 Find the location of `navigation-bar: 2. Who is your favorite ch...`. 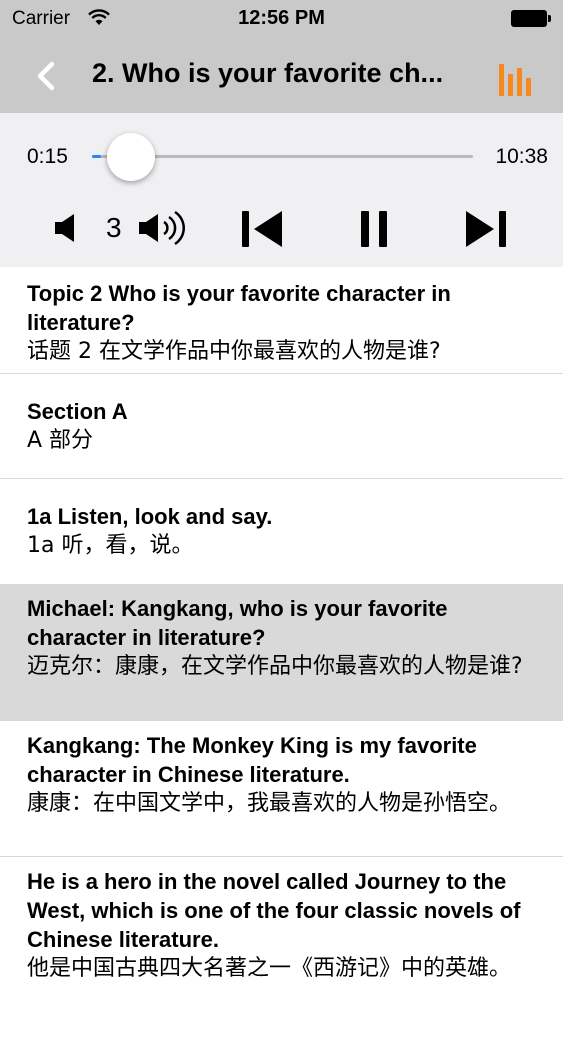

navigation-bar: 2. Who is your favorite ch... is located at coordinates (281, 75).